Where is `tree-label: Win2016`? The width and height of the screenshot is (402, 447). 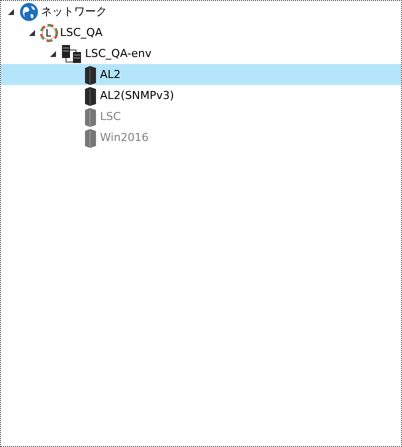 tree-label: Win2016 is located at coordinates (124, 137).